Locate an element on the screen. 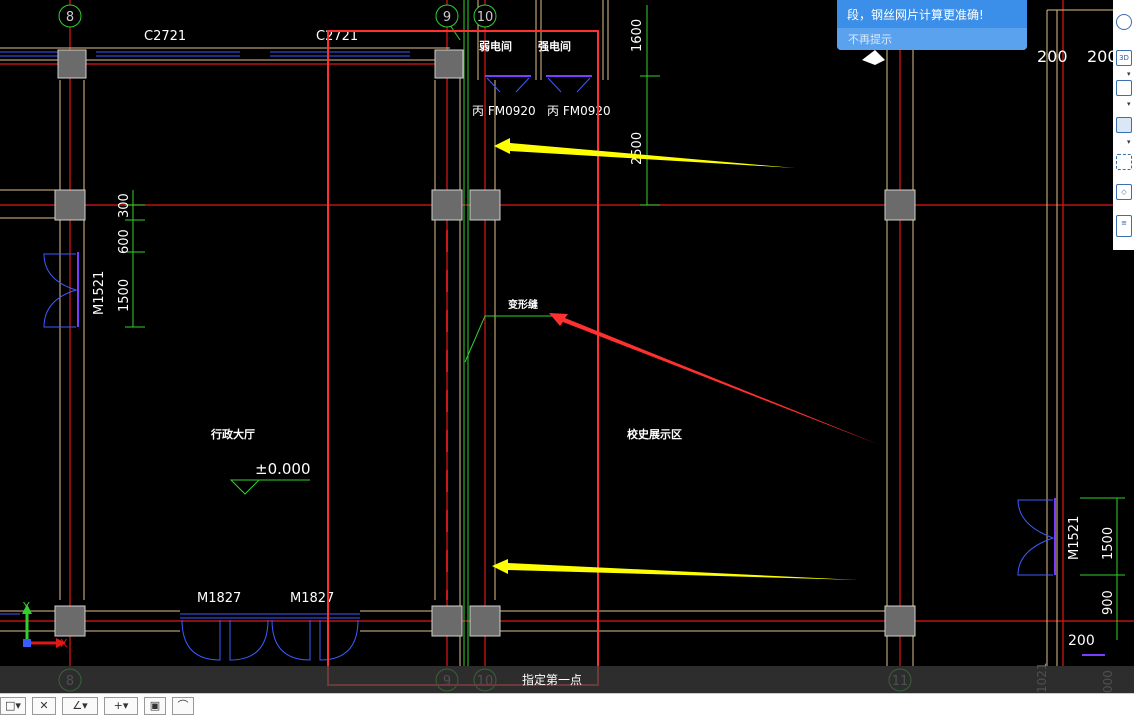 The height and width of the screenshot is (718, 1134). axis-label-8-top: 8 is located at coordinates (70, 17).